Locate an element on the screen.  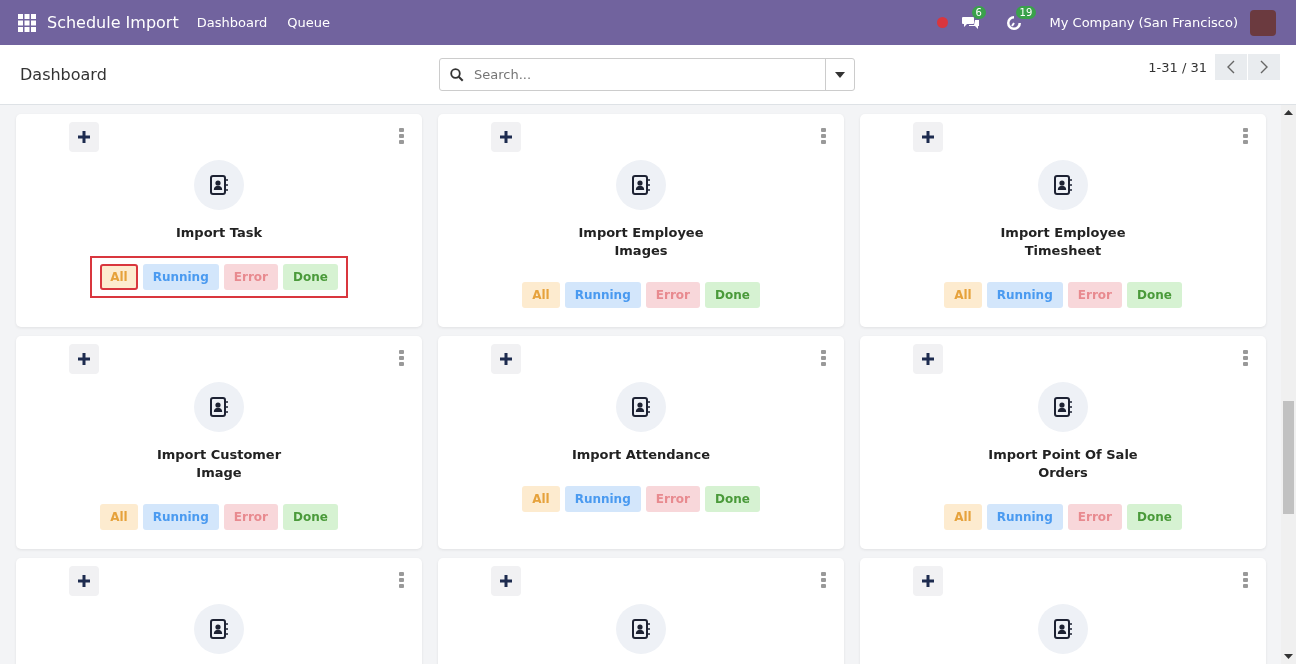
clock-icon is located at coordinates (1013, 22).